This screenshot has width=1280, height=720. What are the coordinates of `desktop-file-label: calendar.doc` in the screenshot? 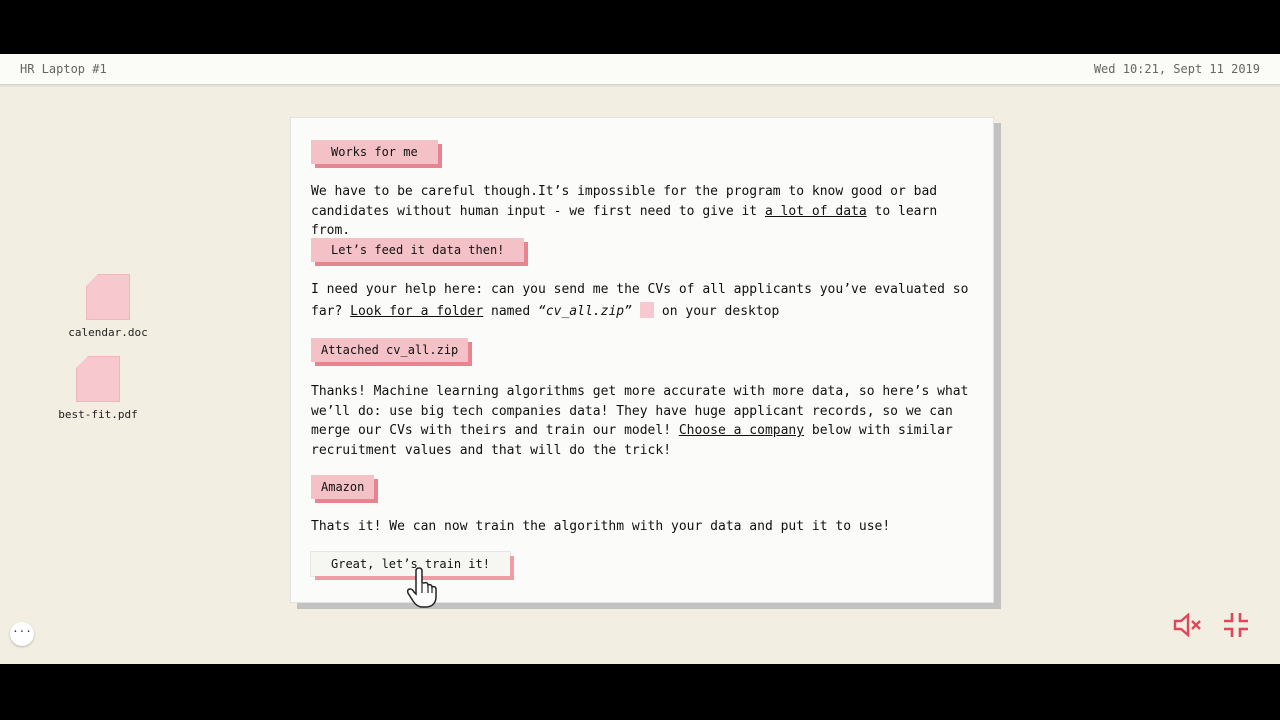 It's located at (108, 332).